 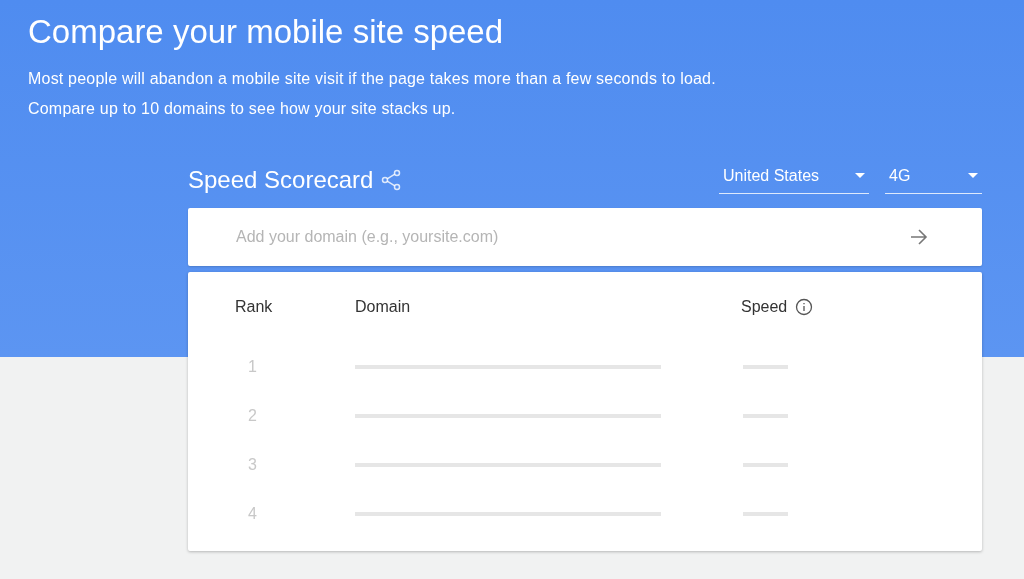 I want to click on page-title: Compare your mobile site speed, so click(x=266, y=32).